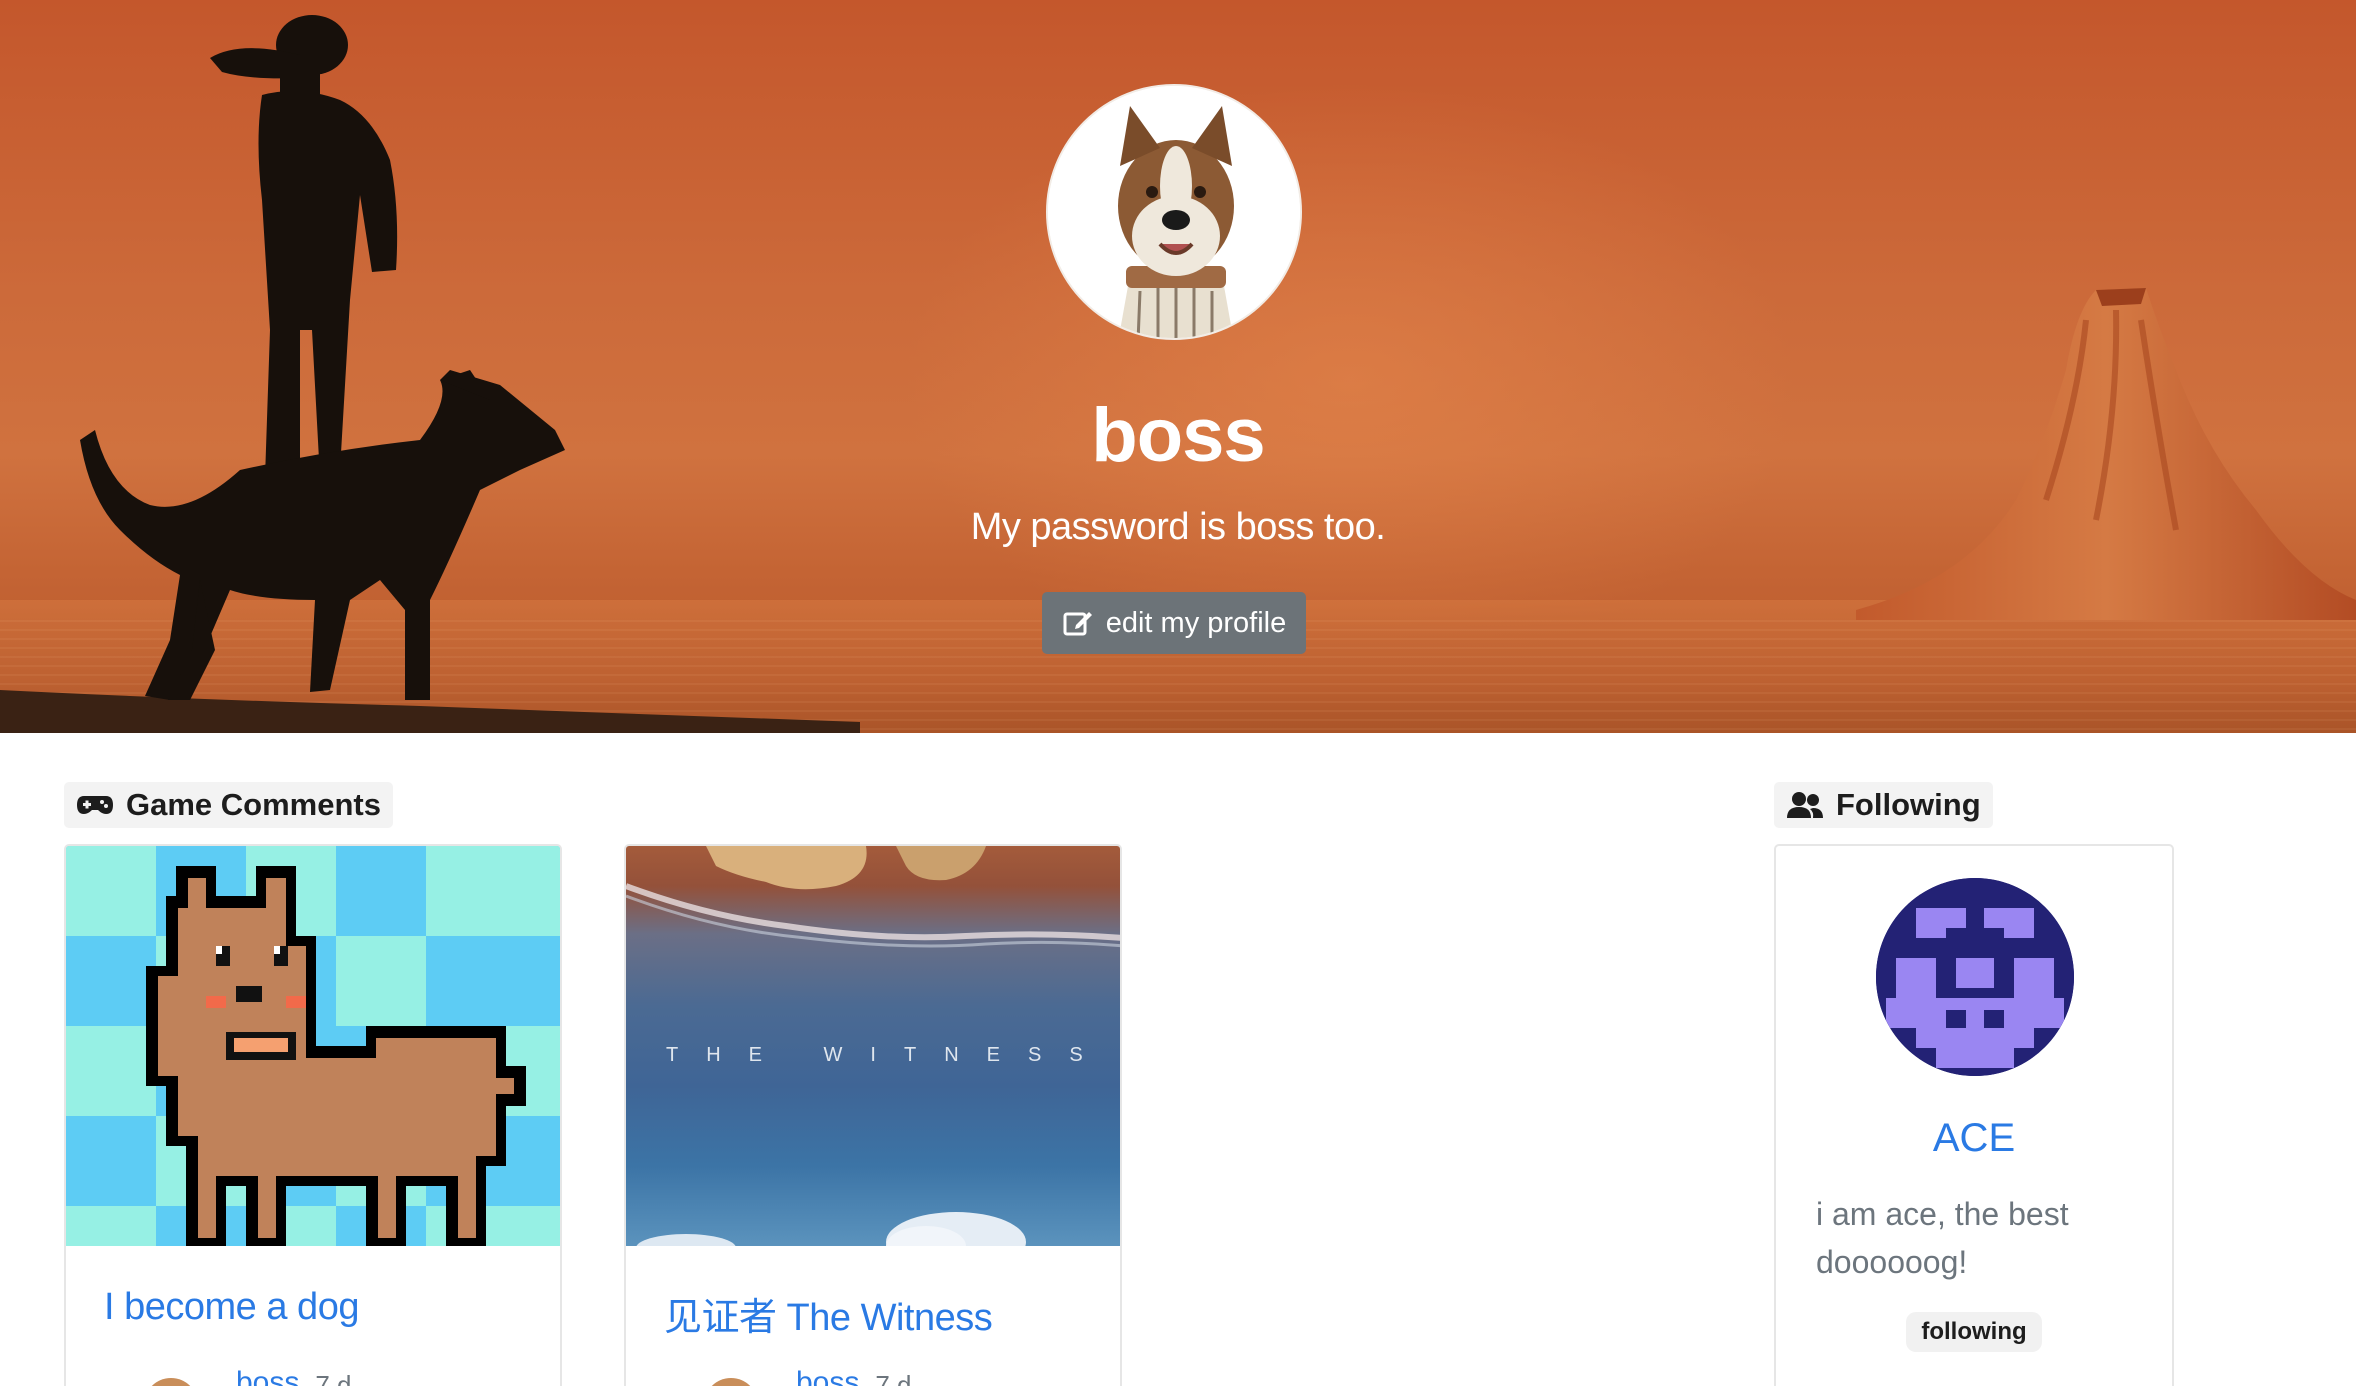 Image resolution: width=2356 pixels, height=1386 pixels. I want to click on witness-cover-text: THE WITNESS, so click(888, 1055).